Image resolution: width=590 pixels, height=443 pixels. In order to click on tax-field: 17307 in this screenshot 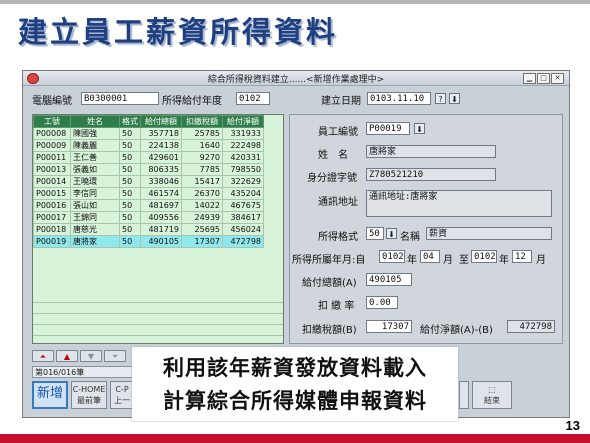, I will do `click(389, 326)`.